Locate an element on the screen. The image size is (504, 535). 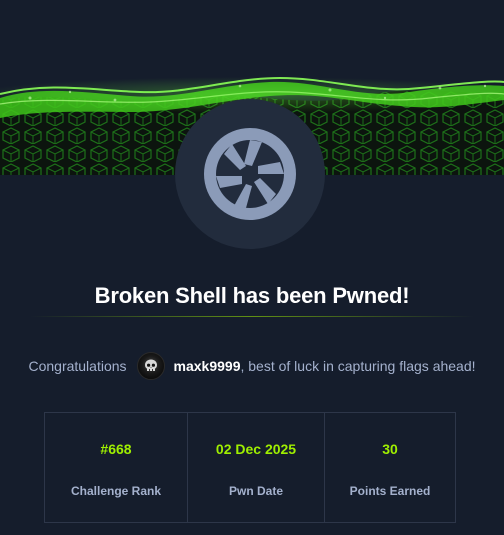
stat-points-earned: 30 Points Earned is located at coordinates (389, 467).